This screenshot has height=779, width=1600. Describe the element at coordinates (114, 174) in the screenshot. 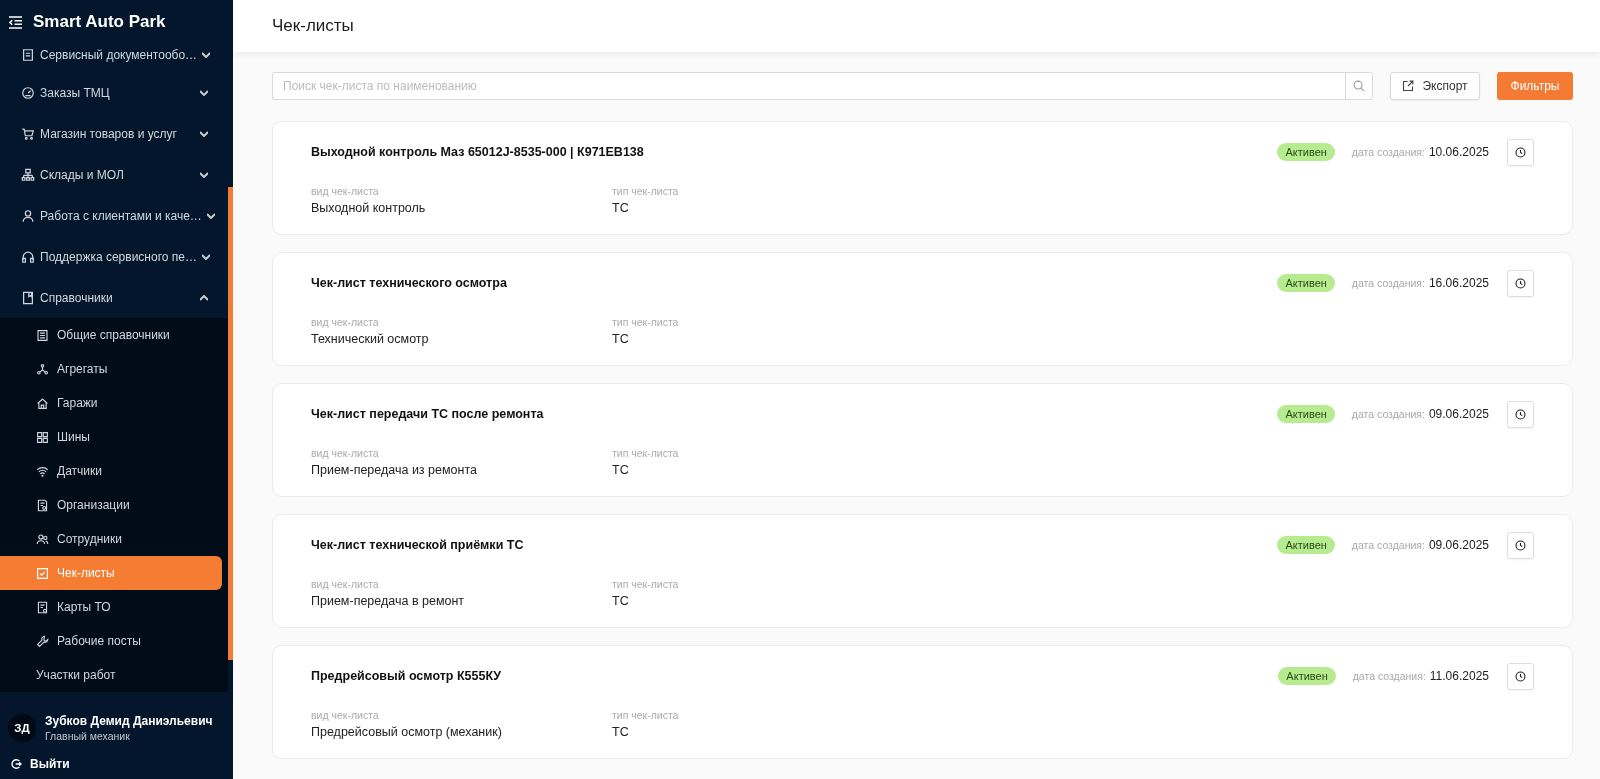

I see `sidebar-item: Склады и МОЛ` at that location.